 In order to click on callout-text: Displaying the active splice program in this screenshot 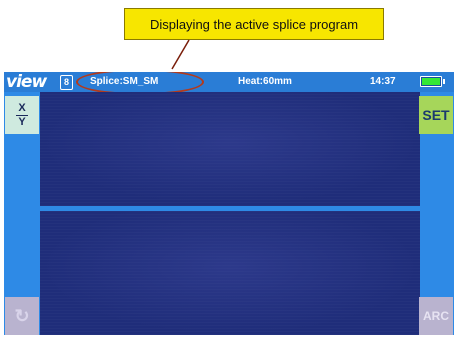, I will do `click(254, 24)`.